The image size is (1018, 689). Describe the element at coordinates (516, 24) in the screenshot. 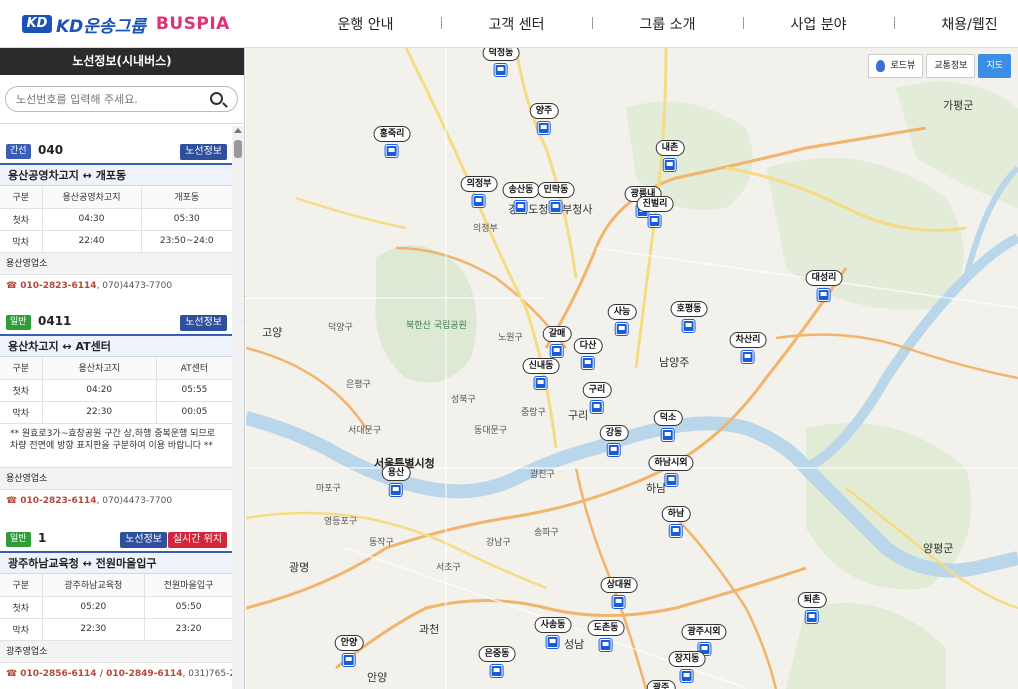

I see `nav-customer-center: 고객 센터` at that location.